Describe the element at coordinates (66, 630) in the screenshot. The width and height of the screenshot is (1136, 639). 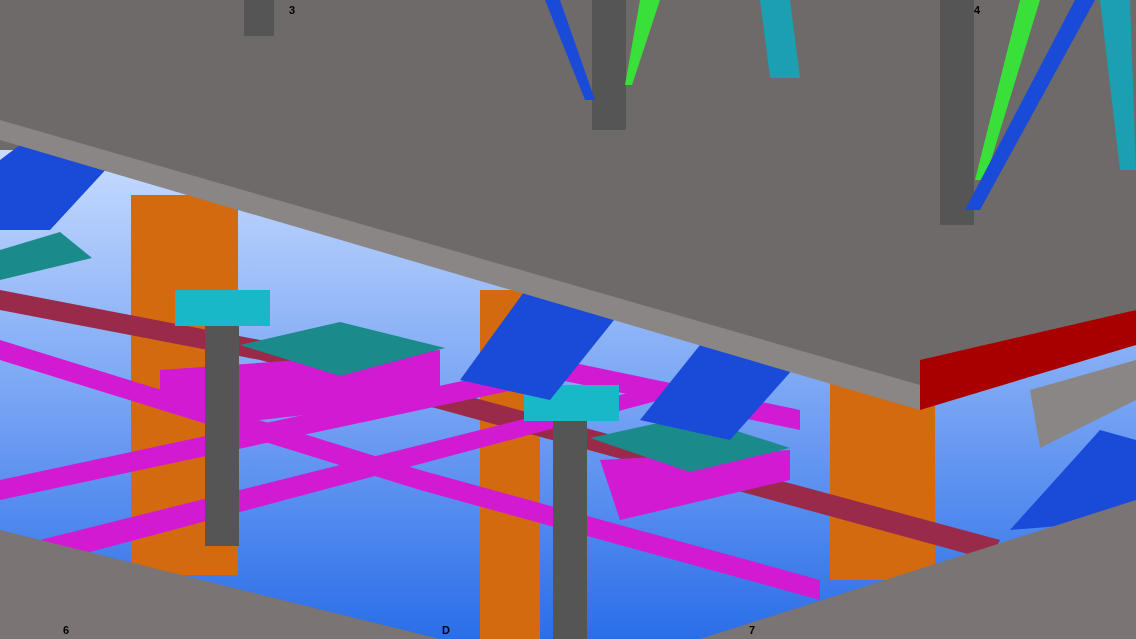
I see `grid-label: 6` at that location.